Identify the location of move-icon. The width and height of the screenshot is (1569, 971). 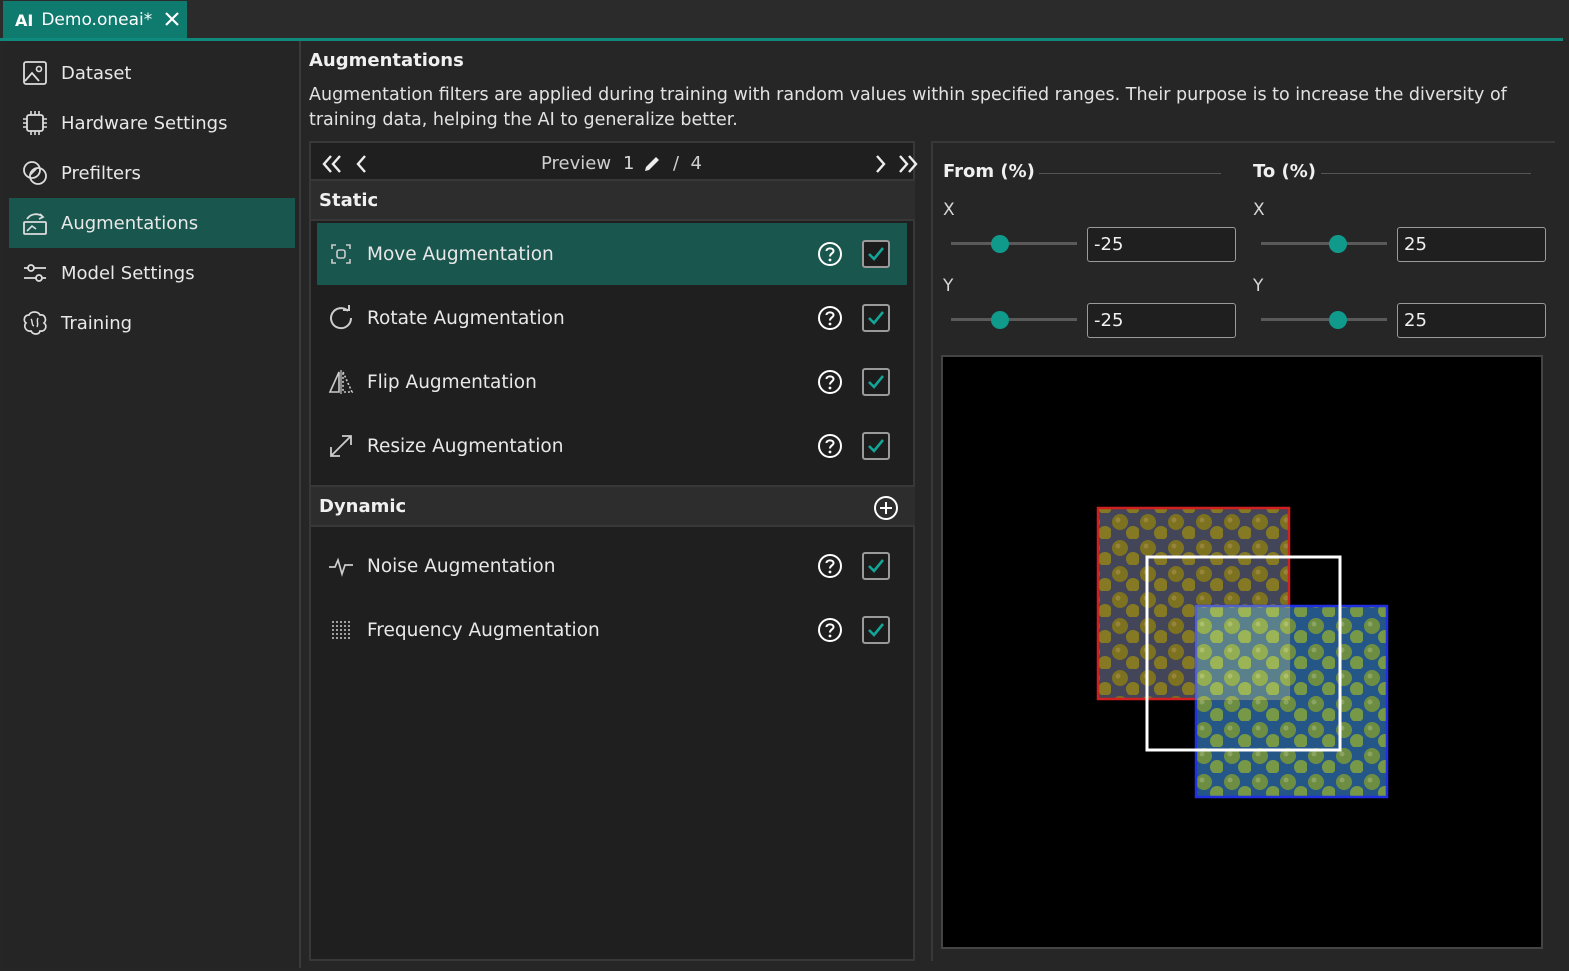
(341, 254).